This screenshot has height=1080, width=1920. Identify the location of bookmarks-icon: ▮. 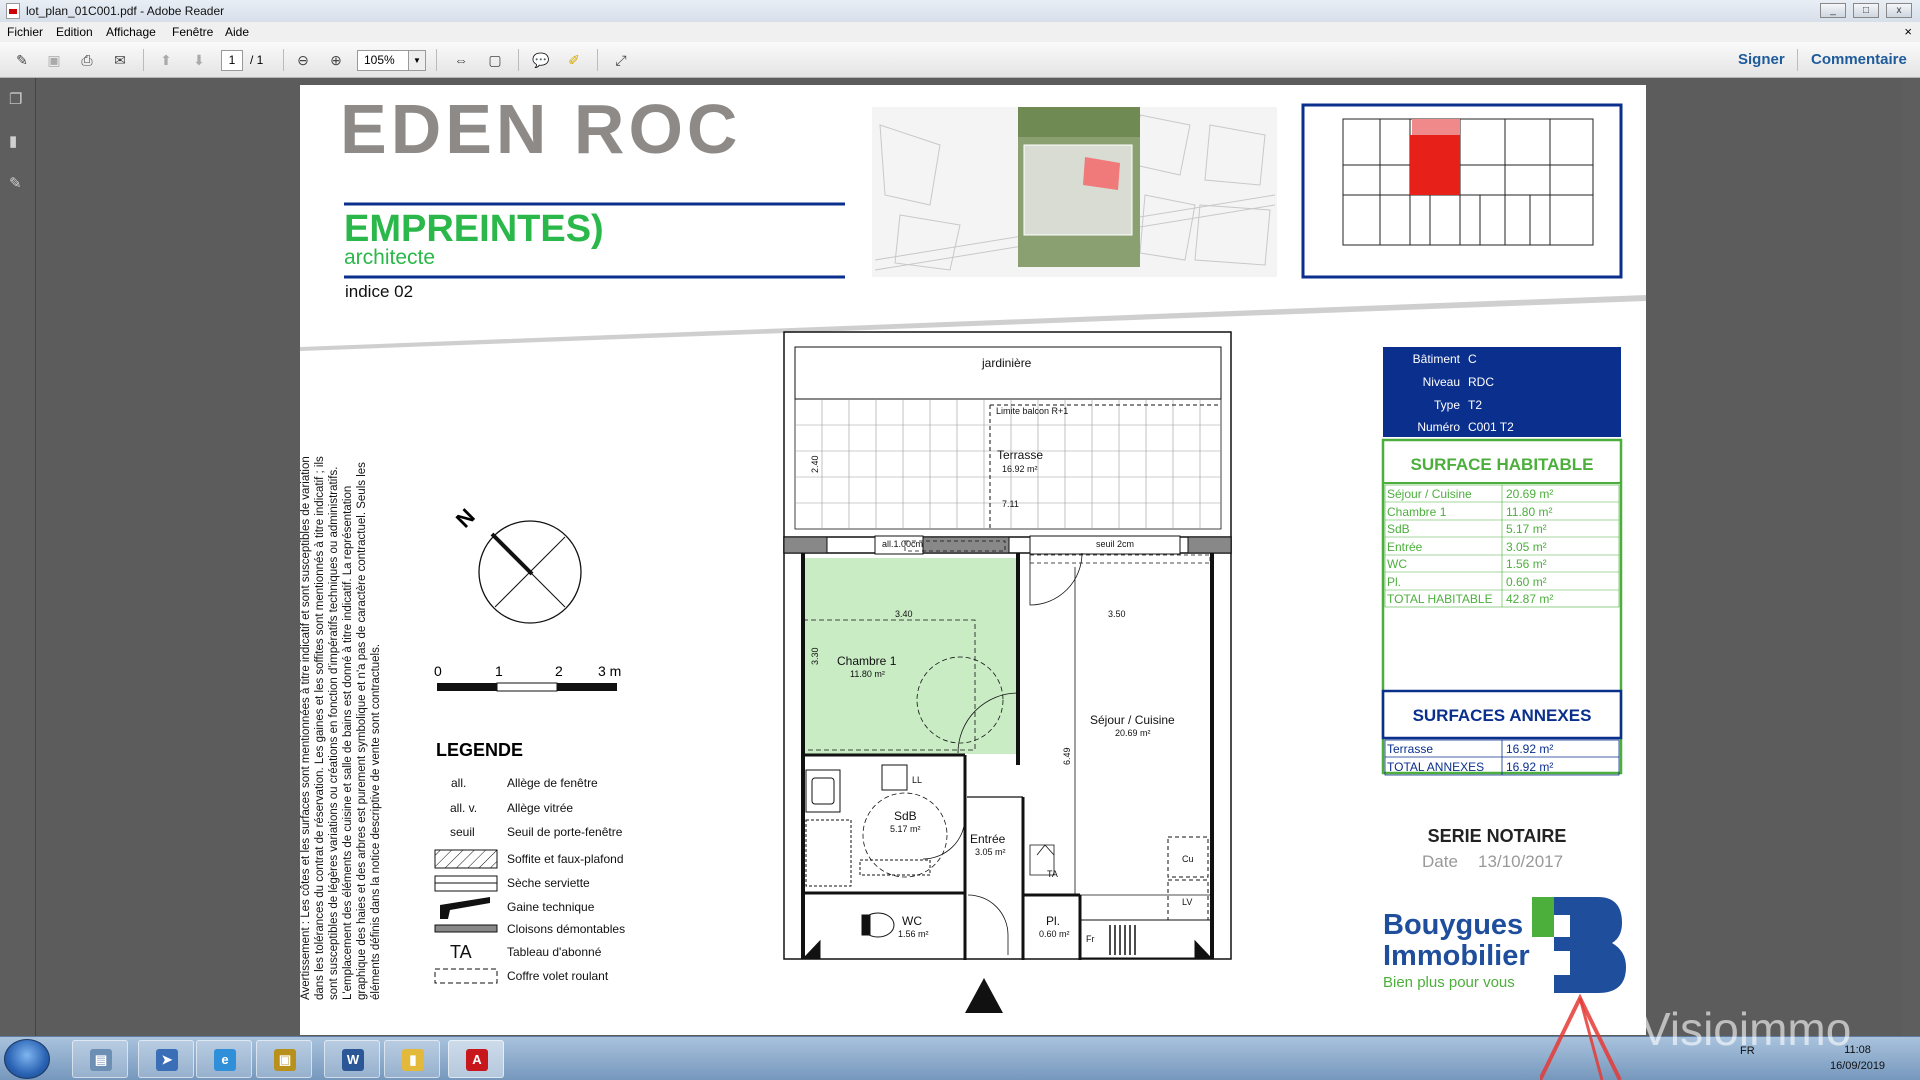
(18, 142).